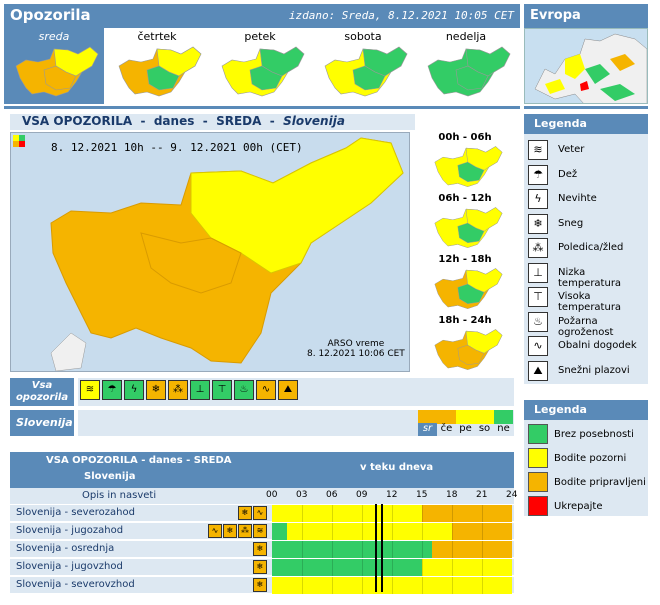  Describe the element at coordinates (157, 66) in the screenshot. I see `day-tab: četrtek` at that location.